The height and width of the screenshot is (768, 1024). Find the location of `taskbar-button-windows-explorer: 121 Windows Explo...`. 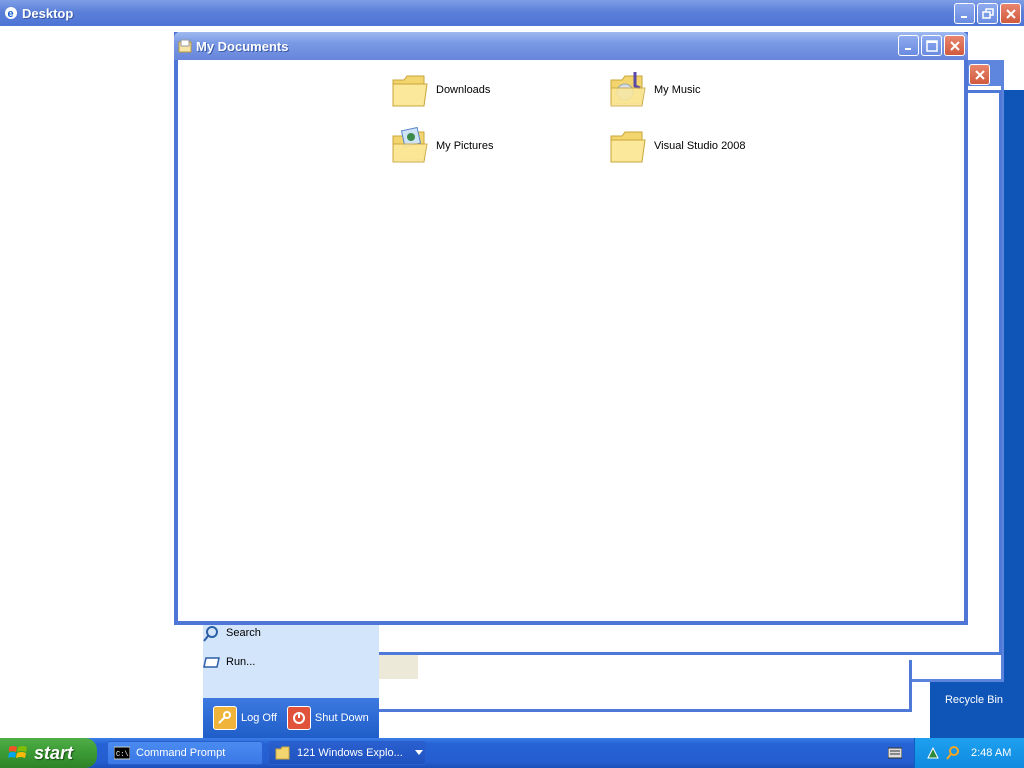

taskbar-button-windows-explorer: 121 Windows Explo... is located at coordinates (347, 753).